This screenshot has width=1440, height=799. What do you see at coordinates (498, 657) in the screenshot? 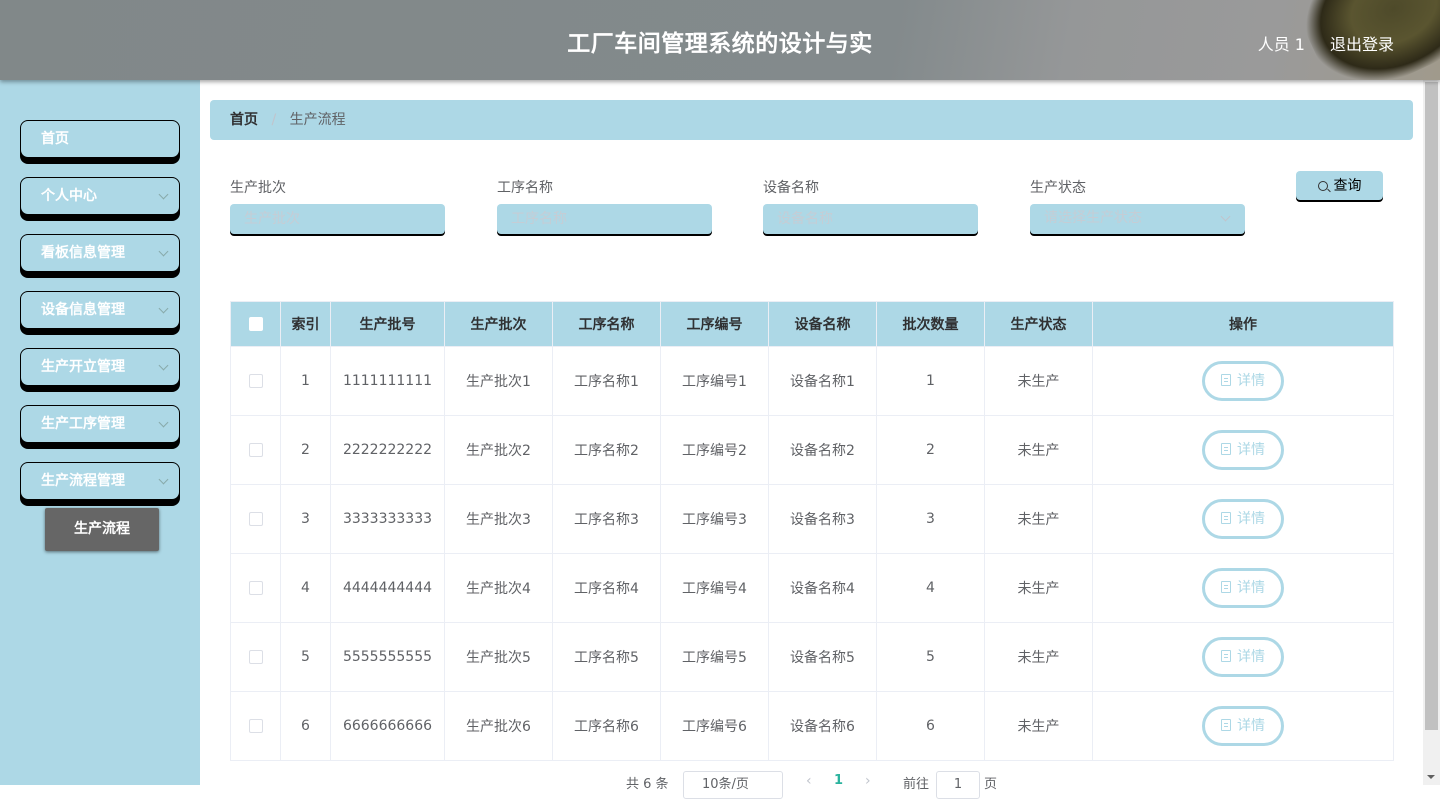
I see `cell-batch: 生产批次5` at bounding box center [498, 657].